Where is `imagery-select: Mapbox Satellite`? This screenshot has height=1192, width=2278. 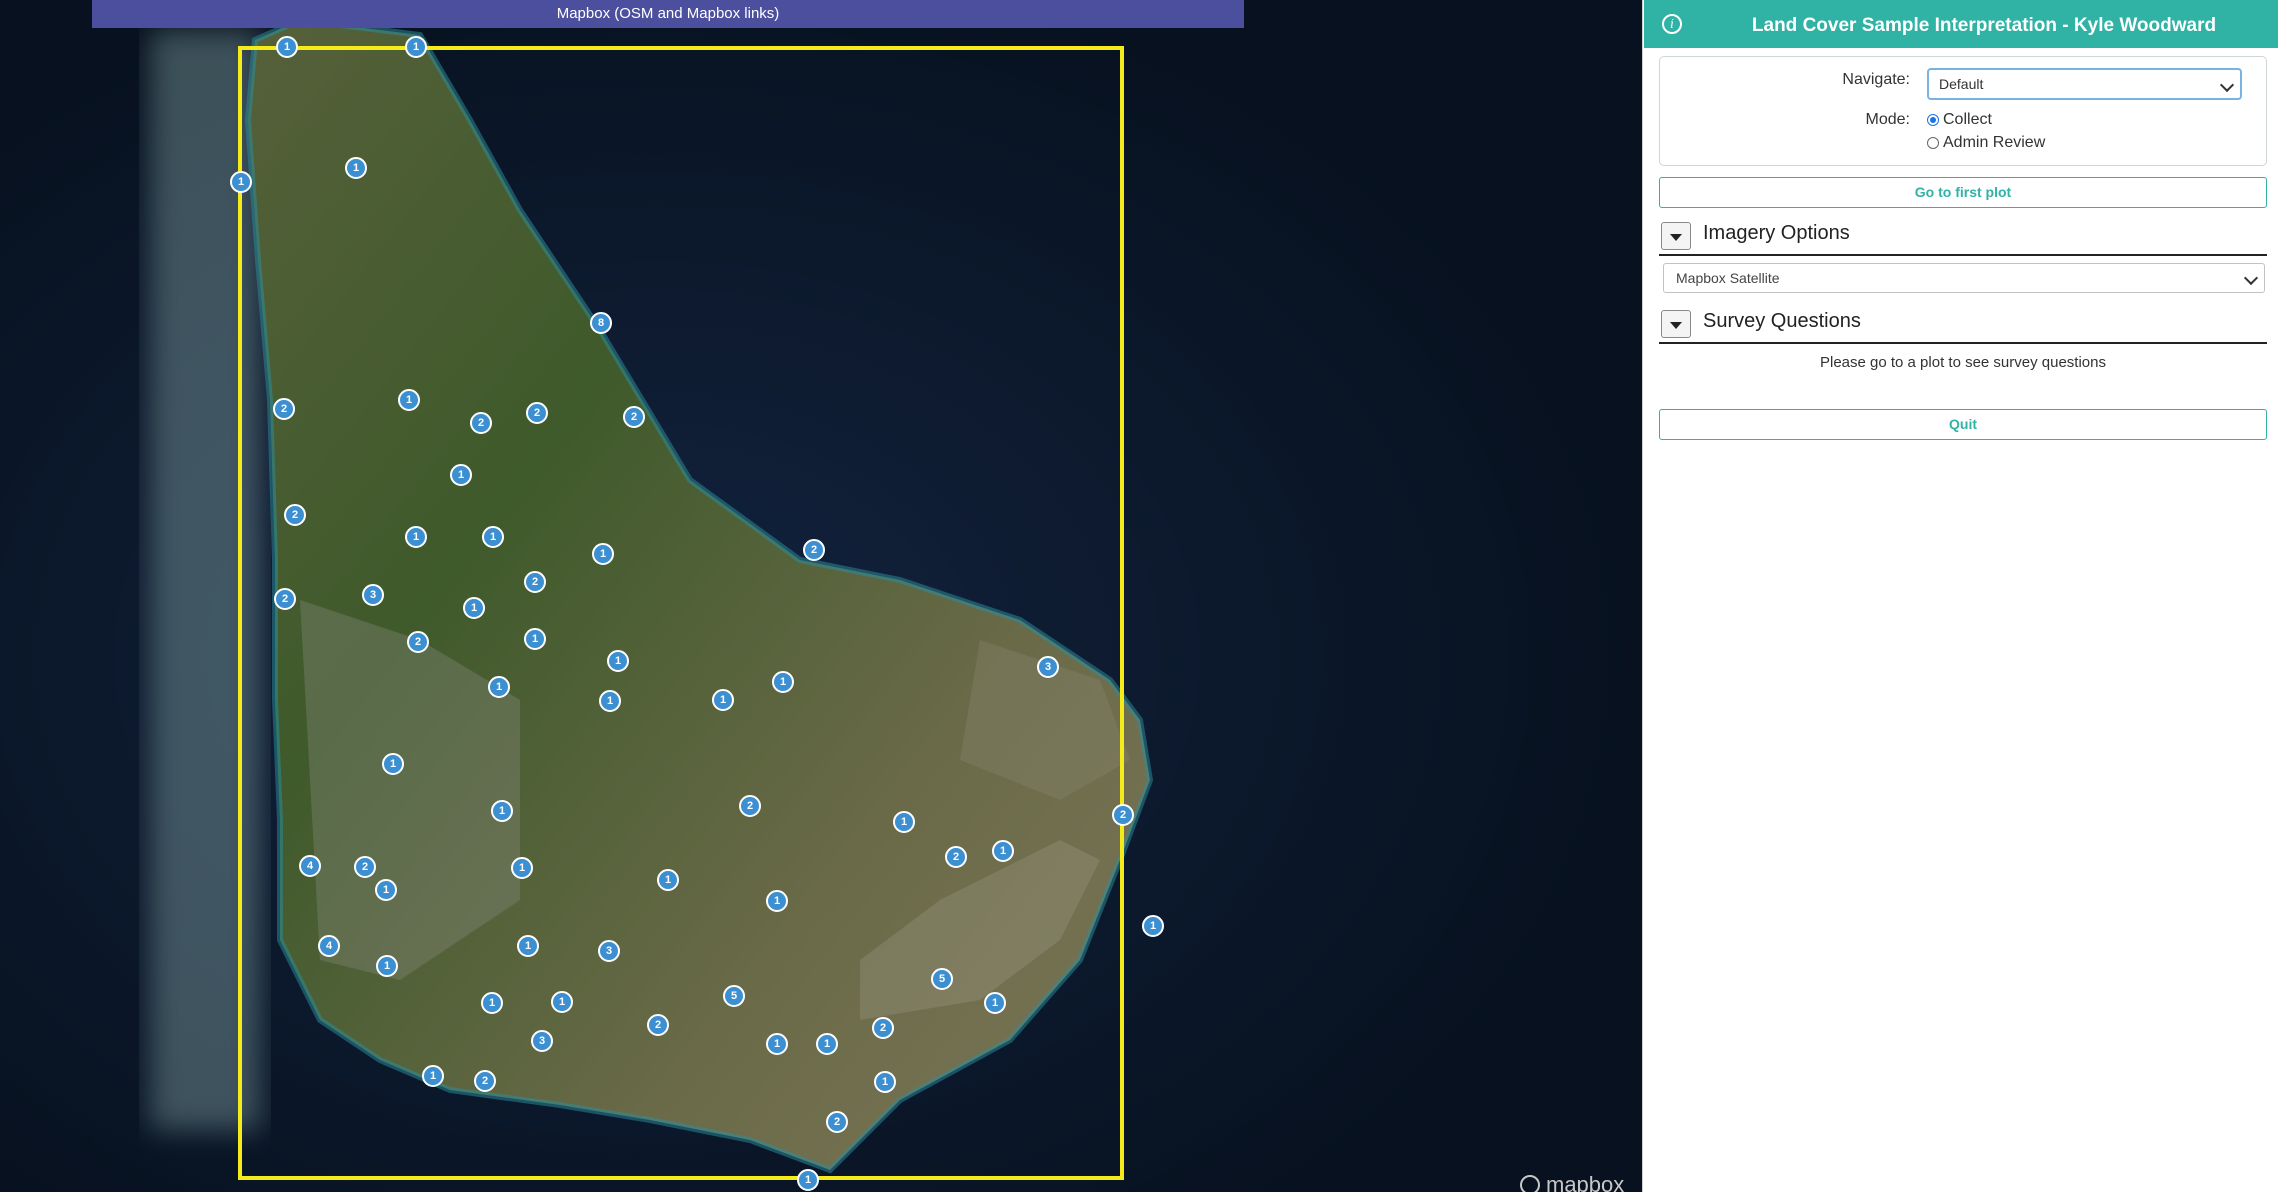 imagery-select: Mapbox Satellite is located at coordinates (1964, 278).